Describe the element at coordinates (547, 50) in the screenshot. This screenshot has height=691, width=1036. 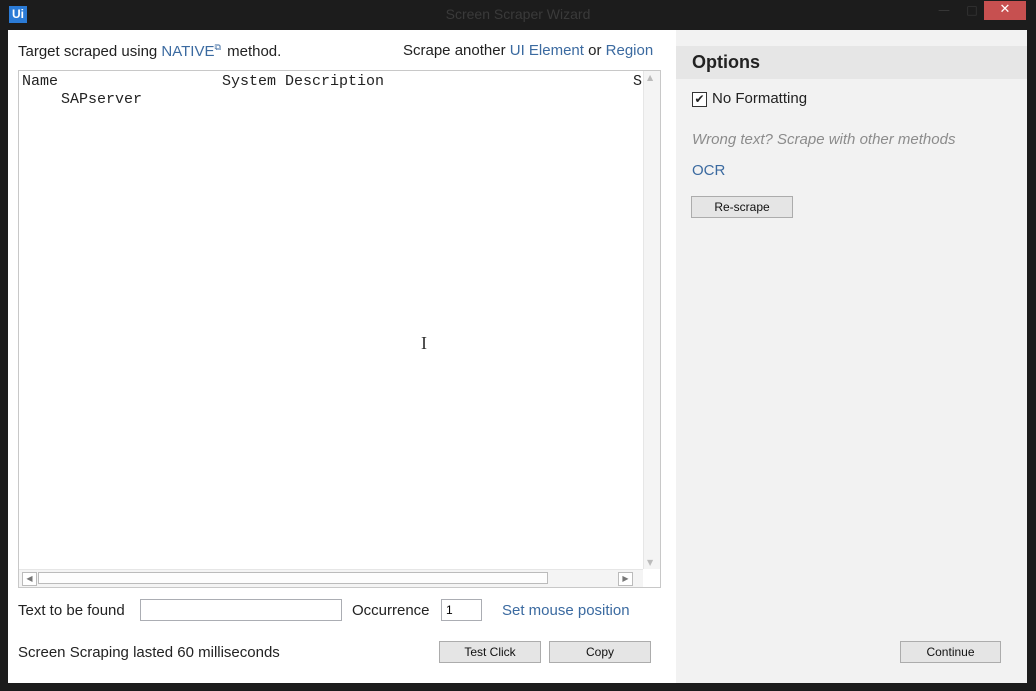
I see `ui-element-link: UI Element` at that location.